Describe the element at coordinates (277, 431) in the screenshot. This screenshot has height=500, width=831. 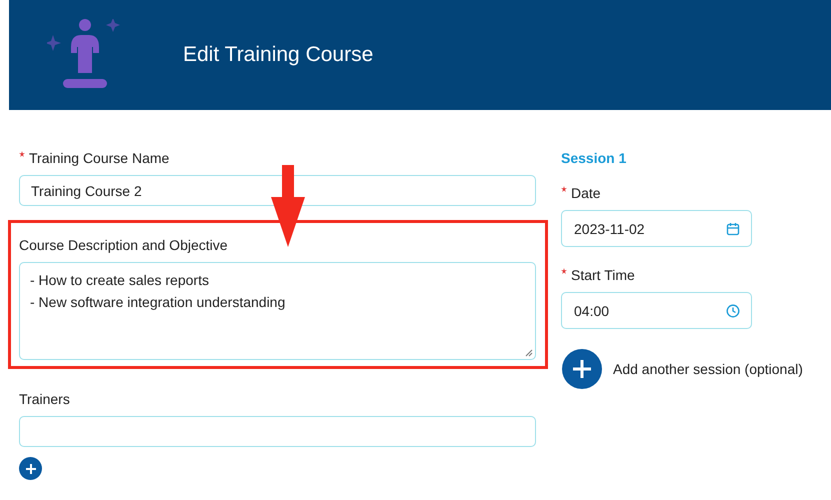
I see `input-field` at that location.